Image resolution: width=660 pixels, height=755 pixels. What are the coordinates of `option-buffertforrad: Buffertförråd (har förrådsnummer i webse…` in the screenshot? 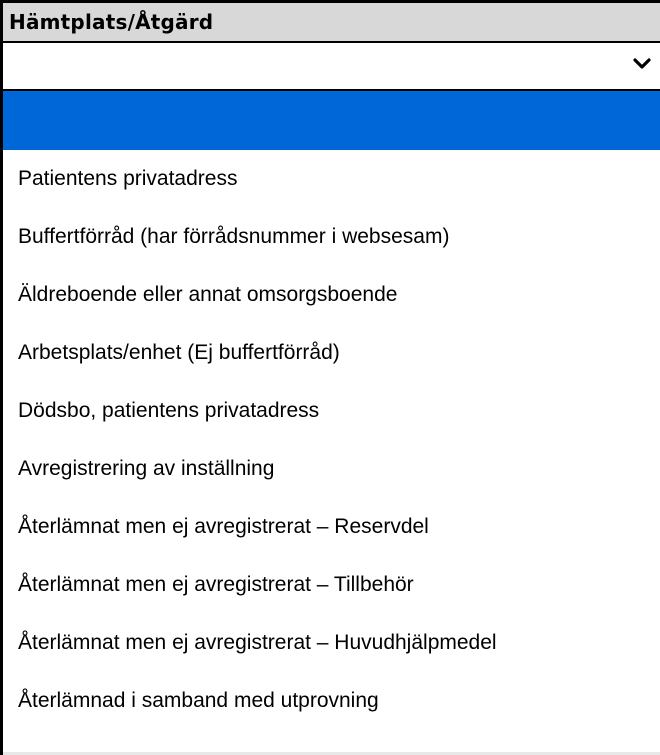 It's located at (331, 237).